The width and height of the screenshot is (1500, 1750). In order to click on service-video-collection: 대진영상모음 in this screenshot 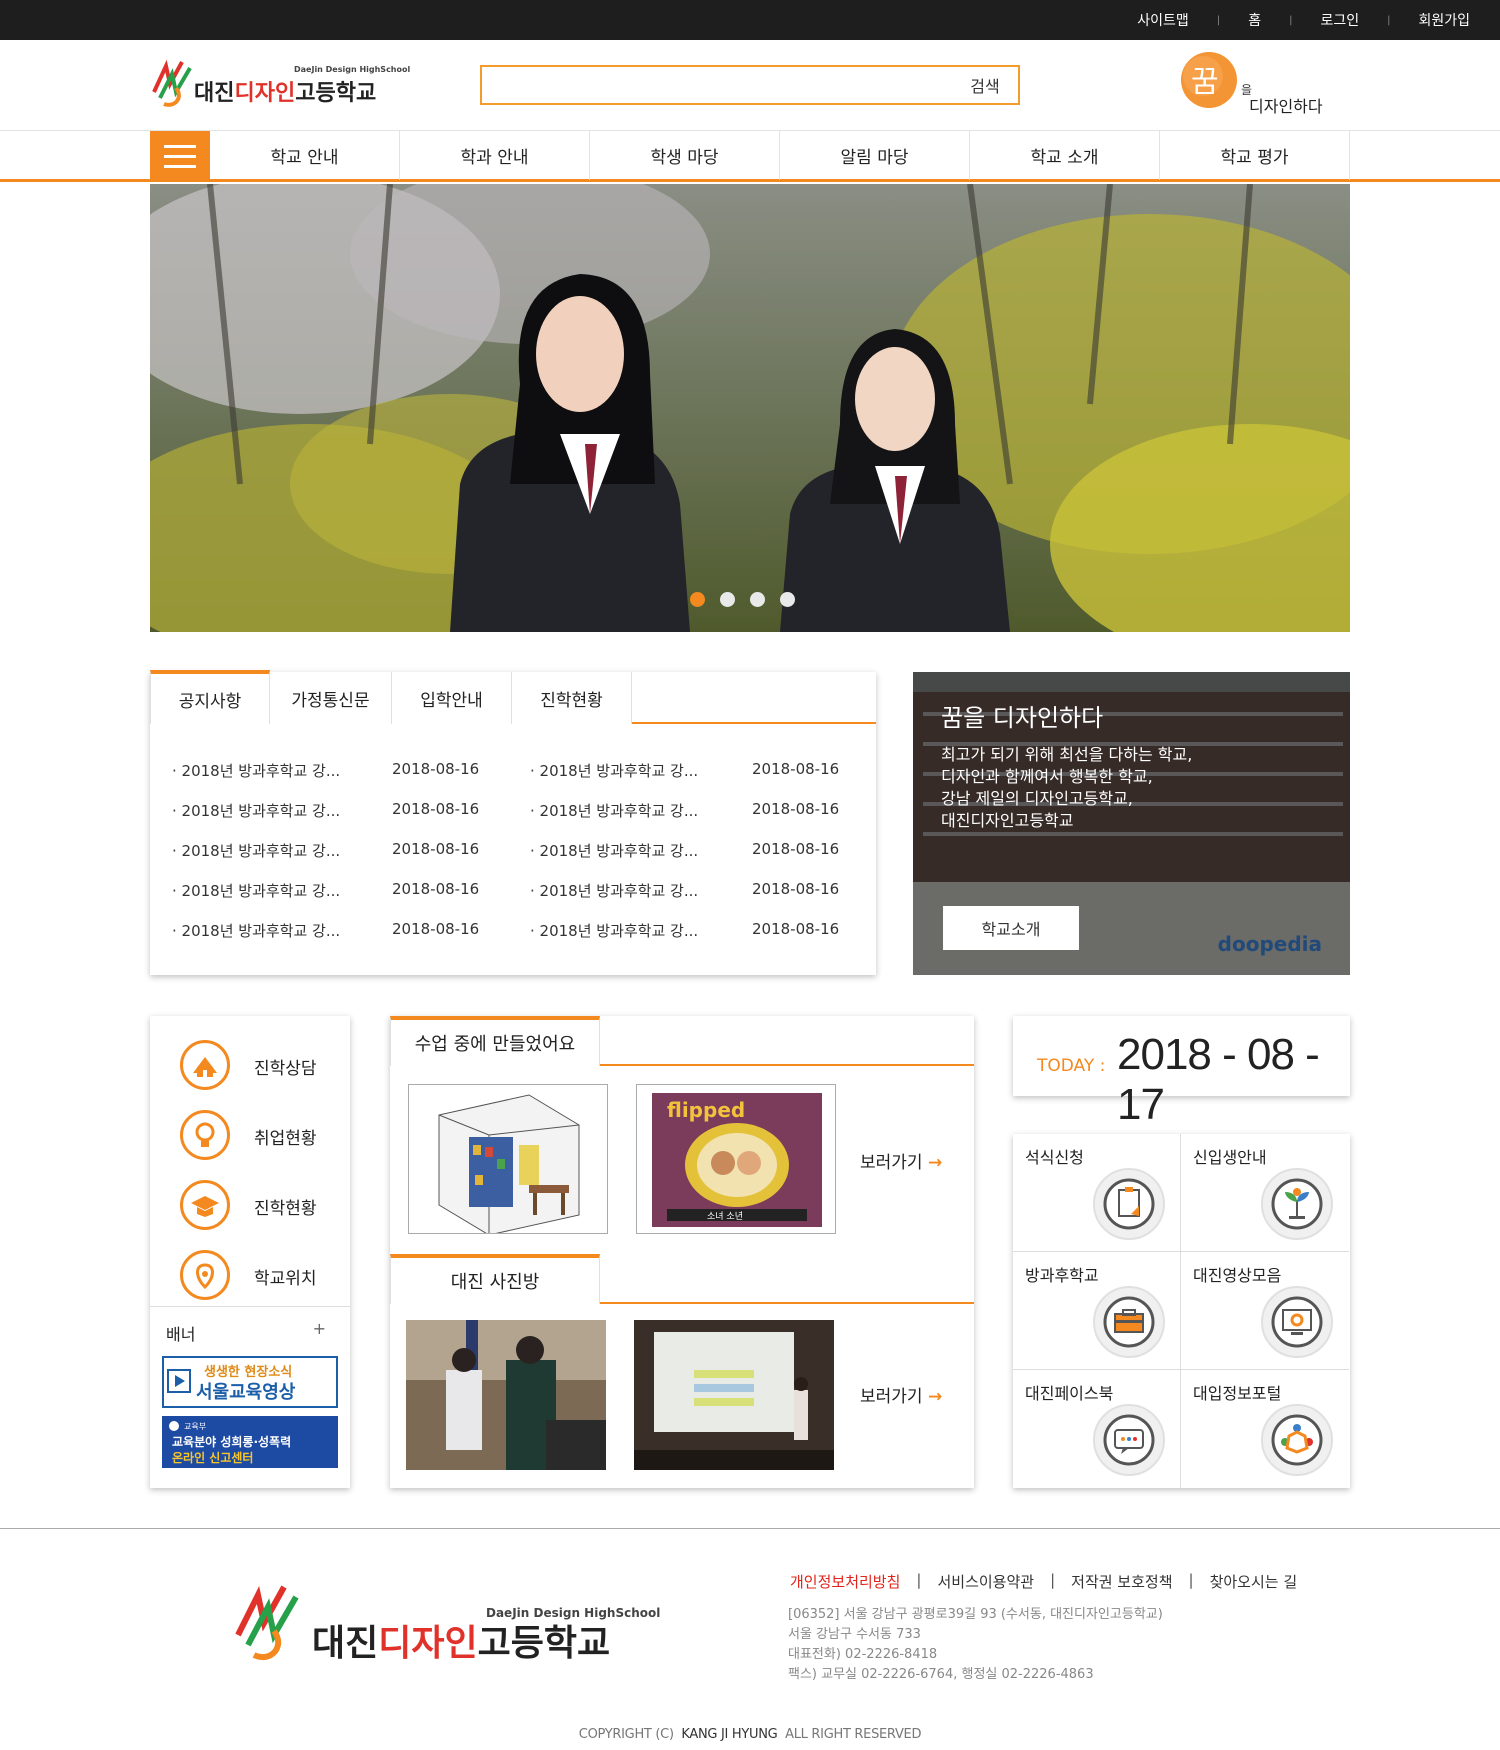, I will do `click(1265, 1311)`.